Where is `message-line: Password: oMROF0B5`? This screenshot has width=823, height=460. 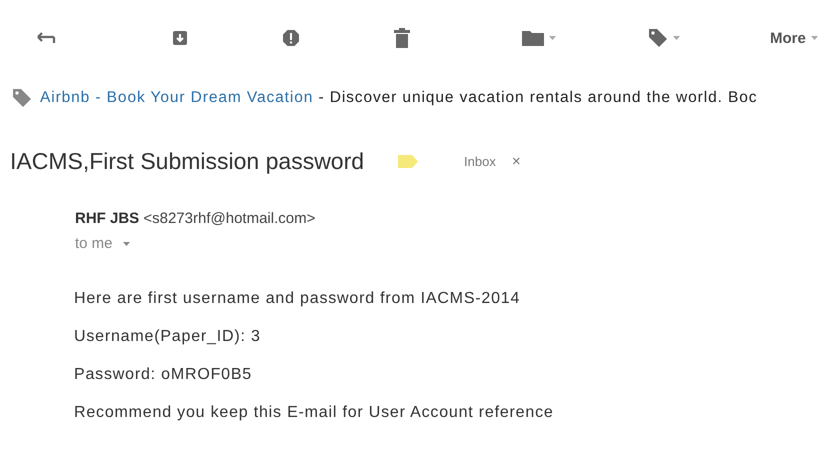
message-line: Password: oMROF0B5 is located at coordinates (164, 375).